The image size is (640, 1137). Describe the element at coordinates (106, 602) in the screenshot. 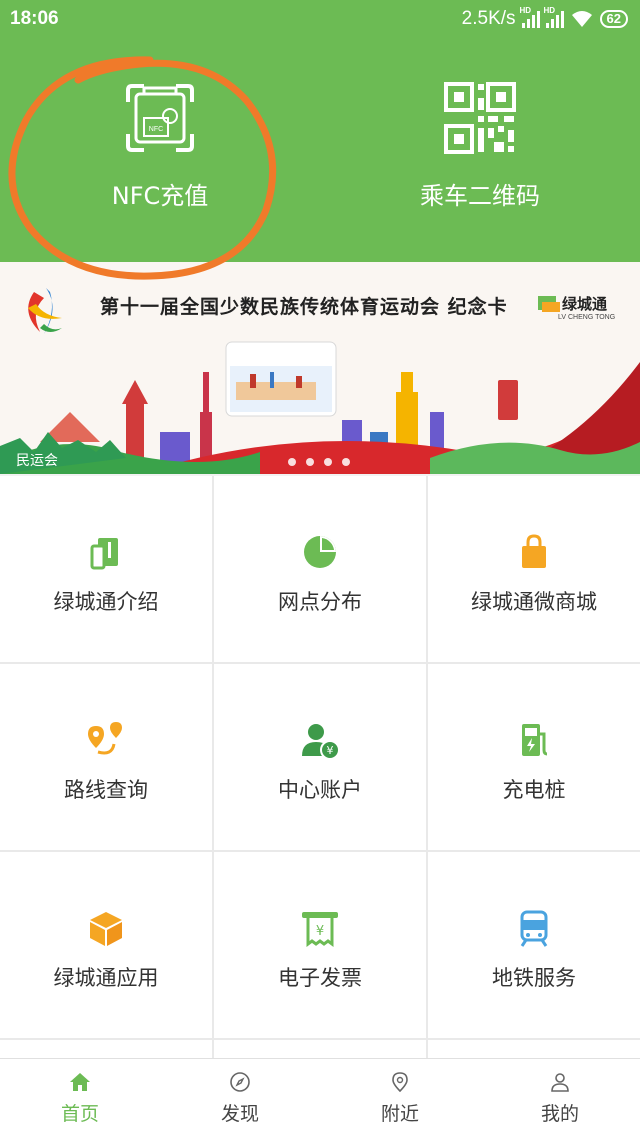

I see `service-label: 绿城通介绍` at that location.